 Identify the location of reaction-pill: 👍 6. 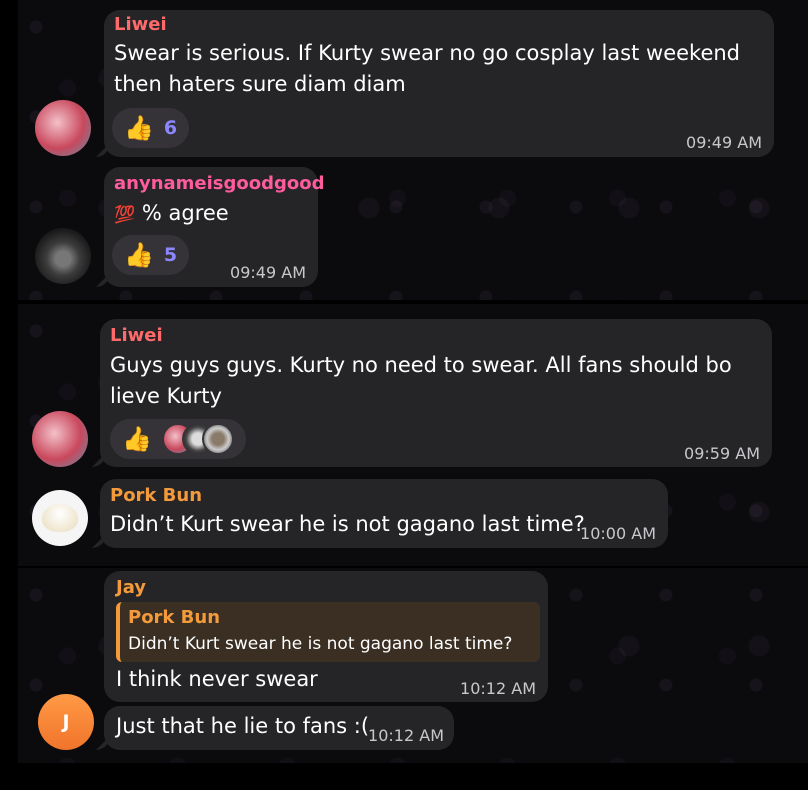
(151, 128).